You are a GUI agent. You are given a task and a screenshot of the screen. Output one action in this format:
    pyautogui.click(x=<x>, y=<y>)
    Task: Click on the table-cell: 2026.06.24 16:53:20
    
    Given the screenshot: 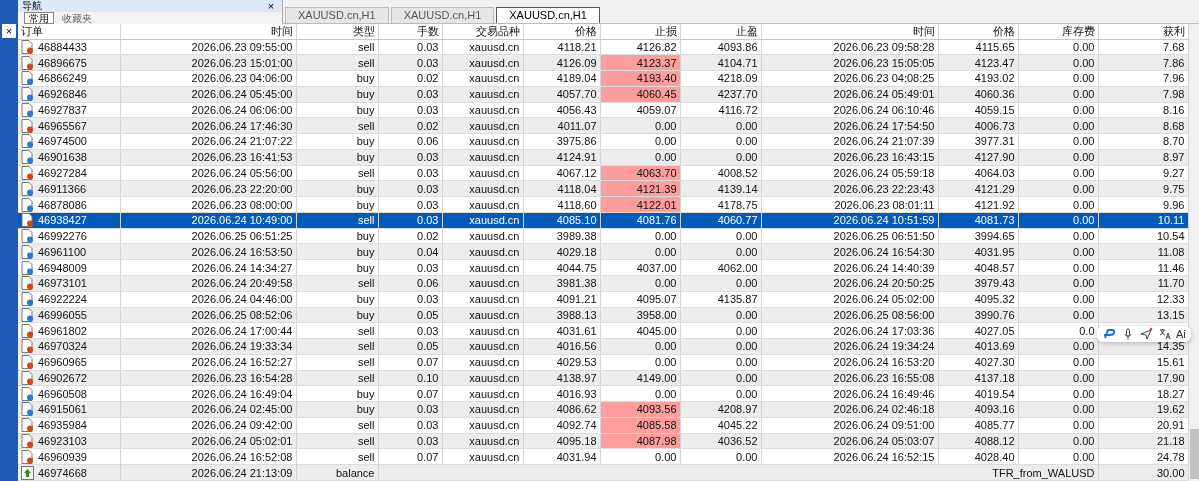 What is the action you would take?
    pyautogui.click(x=849, y=362)
    